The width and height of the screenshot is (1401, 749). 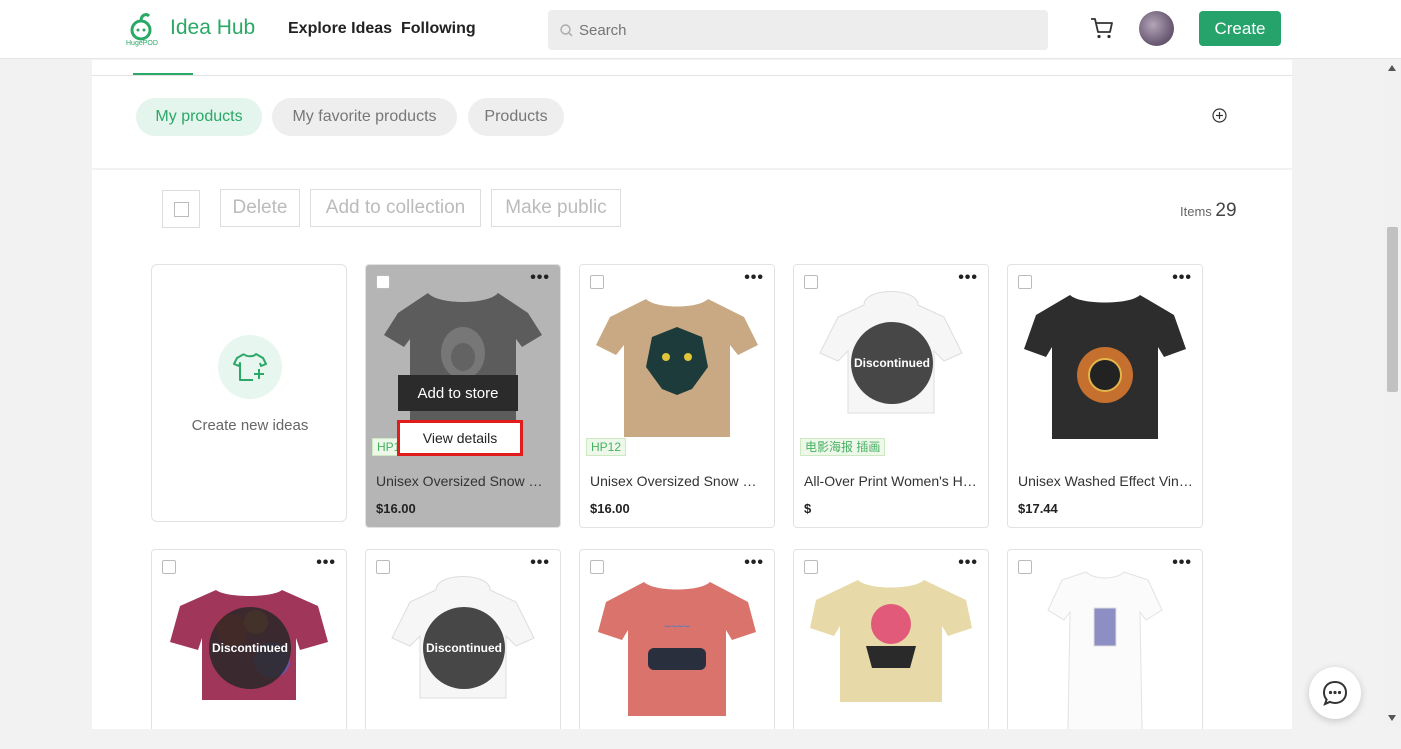 I want to click on product-tag: HP12, so click(x=606, y=447).